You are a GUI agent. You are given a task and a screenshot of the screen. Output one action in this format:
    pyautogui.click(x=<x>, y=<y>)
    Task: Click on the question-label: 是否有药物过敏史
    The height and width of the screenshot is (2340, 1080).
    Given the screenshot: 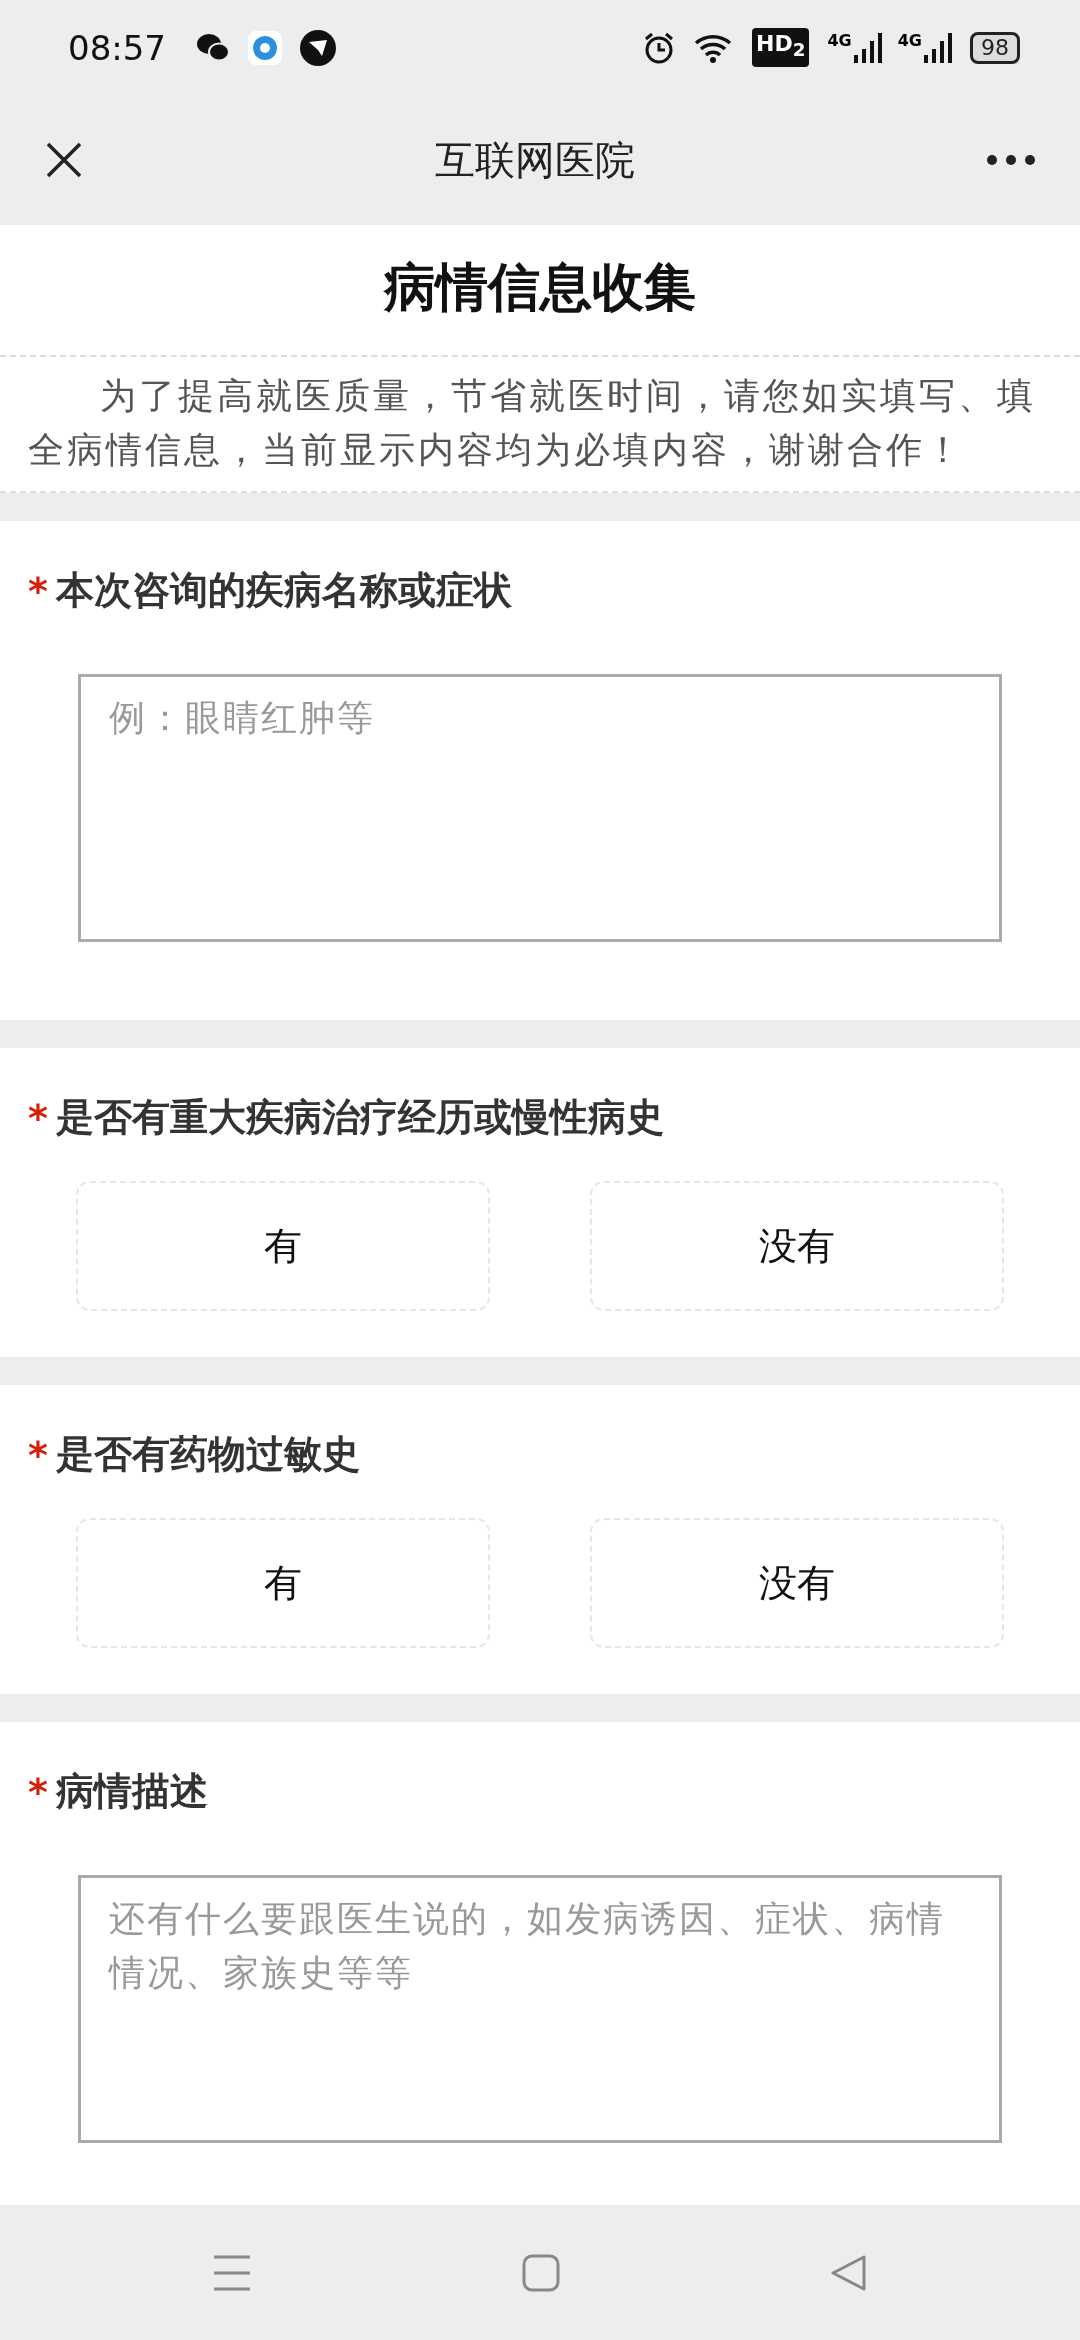 What is the action you would take?
    pyautogui.click(x=207, y=1454)
    